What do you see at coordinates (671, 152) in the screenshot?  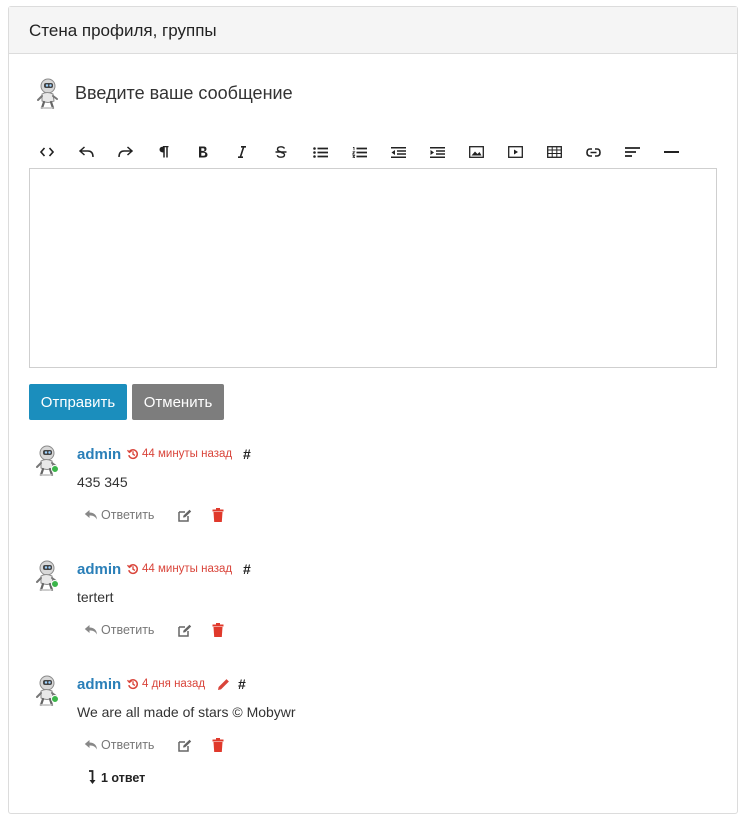 I see `horizontal-rule-icon` at bounding box center [671, 152].